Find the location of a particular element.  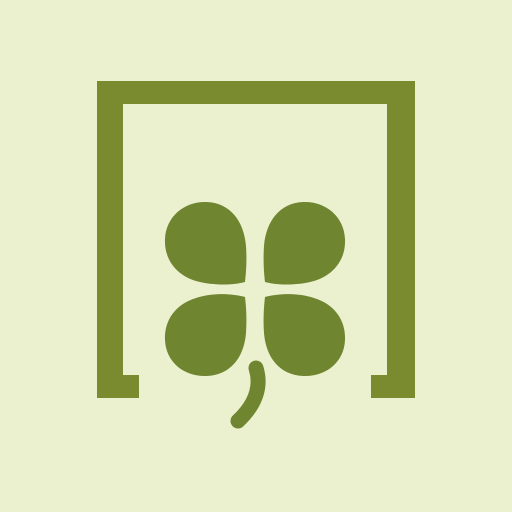

clover-leaf-top-right is located at coordinates (304, 243).